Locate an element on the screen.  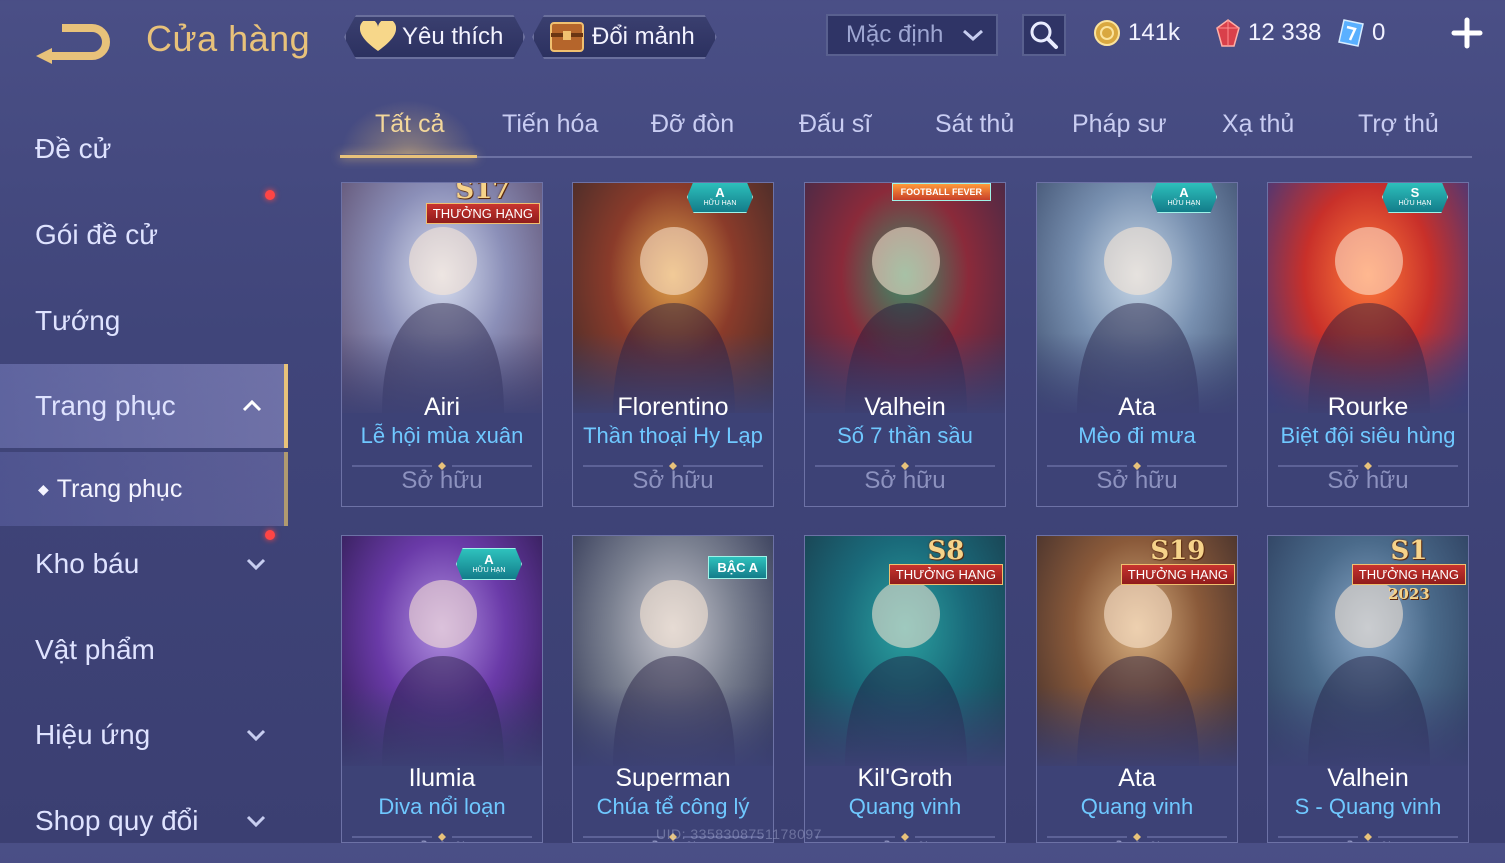
rank-reward-badge: S1 THƯỞNG HẠNG 2023 is located at coordinates (1408, 569).